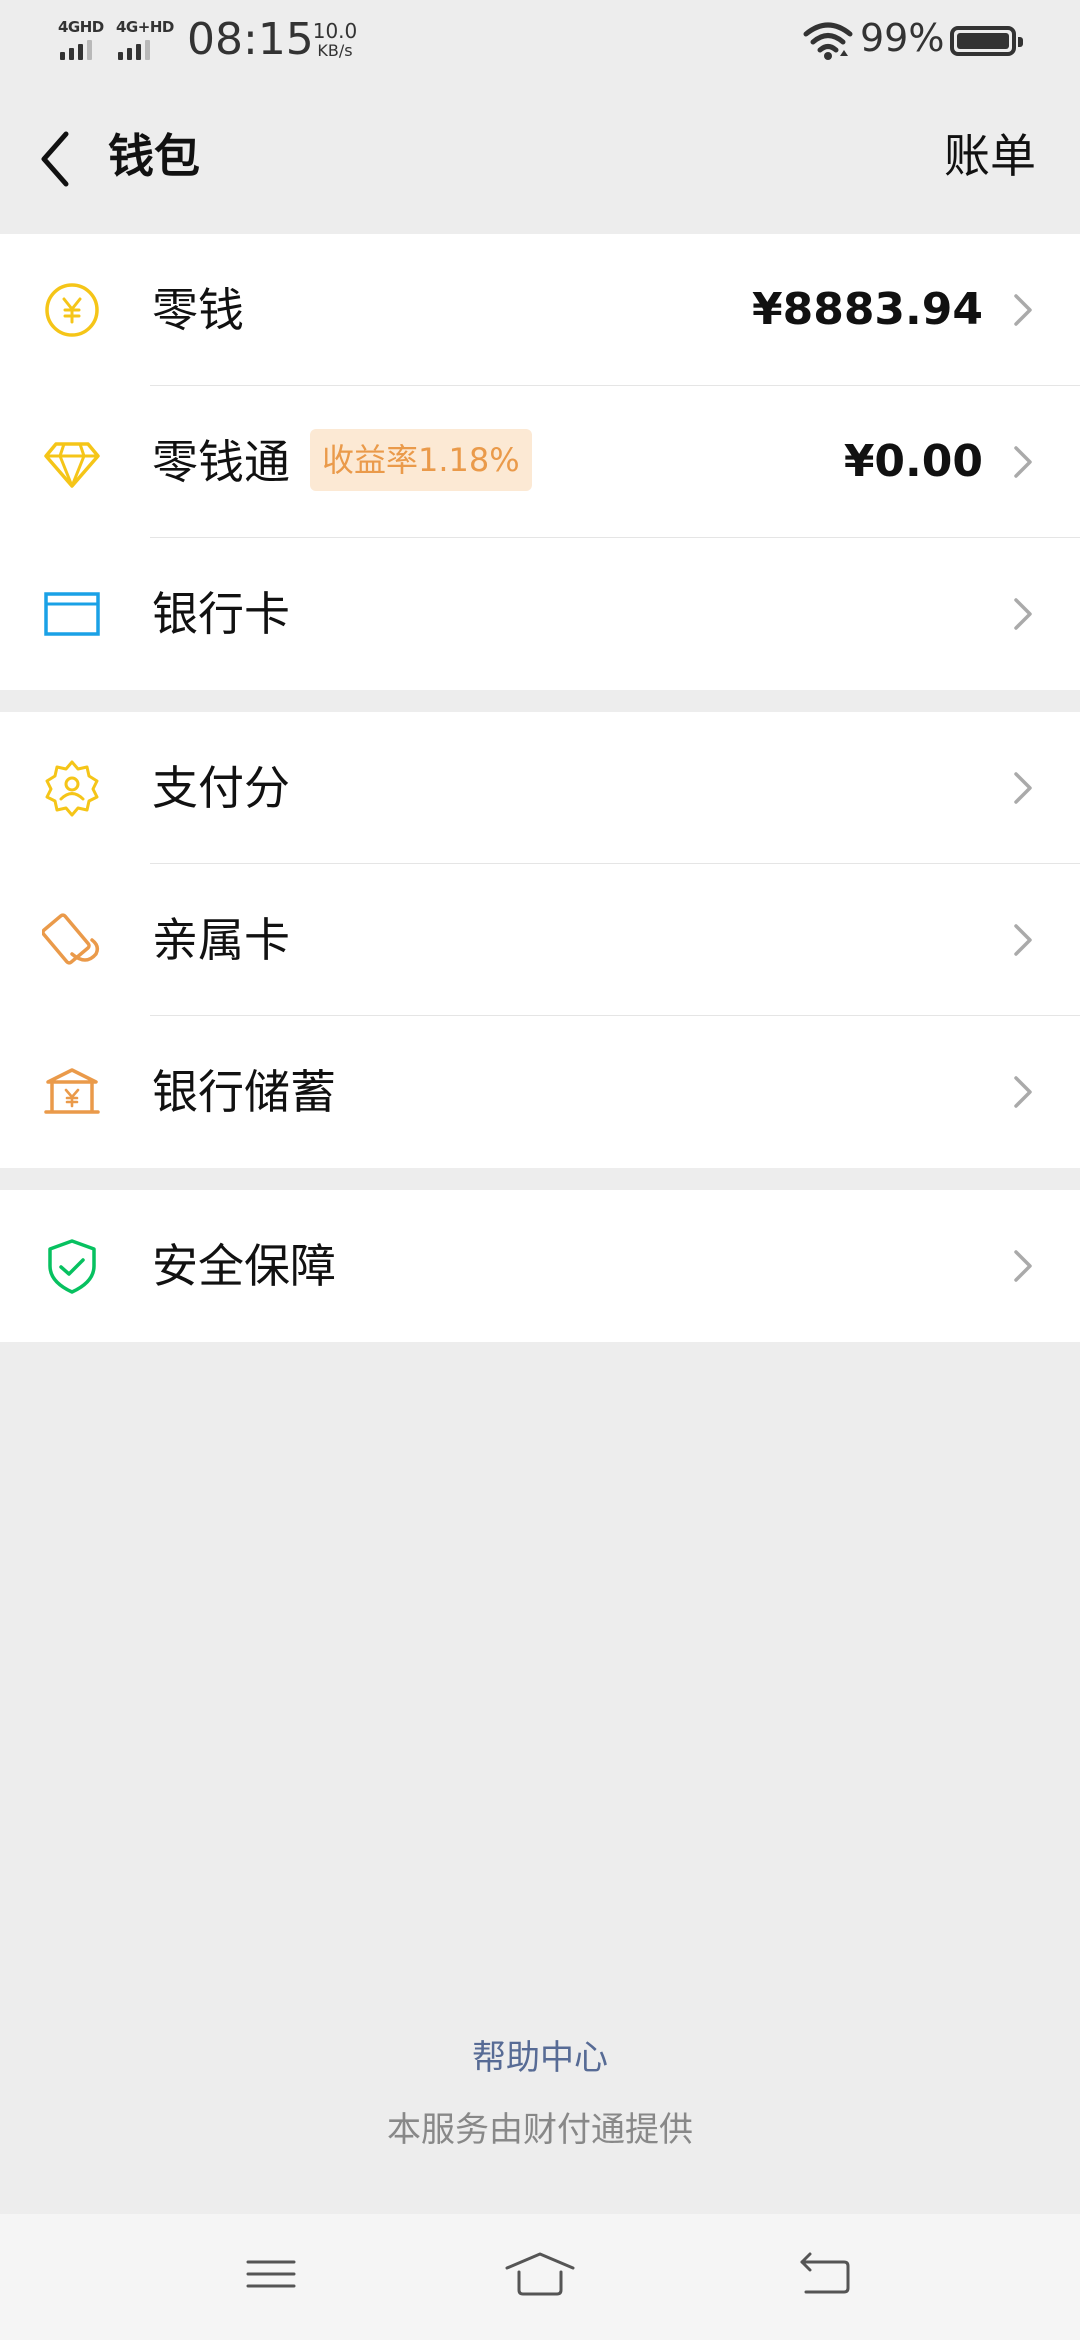  Describe the element at coordinates (913, 461) in the screenshot. I see `lingqiantong-amount: ¥0.00` at that location.